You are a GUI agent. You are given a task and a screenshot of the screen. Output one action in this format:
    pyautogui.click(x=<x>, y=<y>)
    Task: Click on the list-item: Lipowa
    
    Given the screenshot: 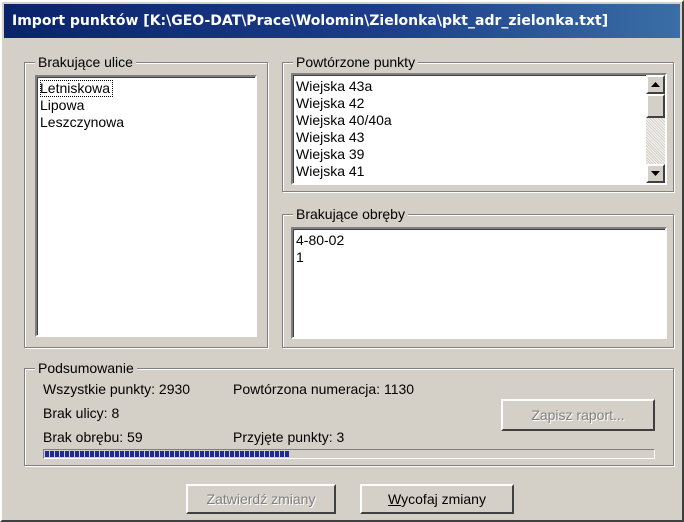 What is the action you would take?
    pyautogui.click(x=146, y=105)
    